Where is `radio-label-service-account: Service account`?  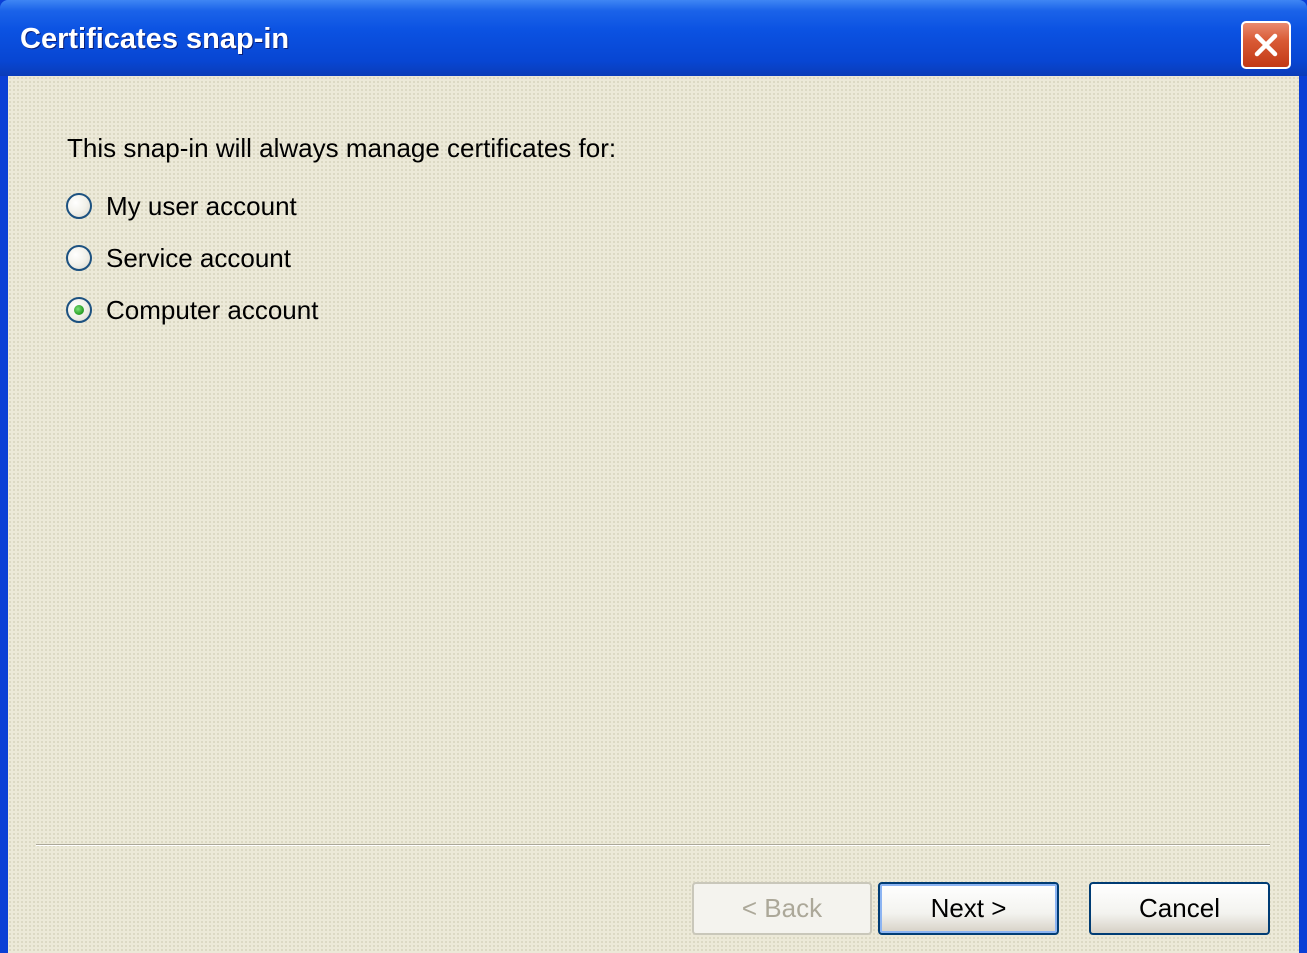 radio-label-service-account: Service account is located at coordinates (198, 258).